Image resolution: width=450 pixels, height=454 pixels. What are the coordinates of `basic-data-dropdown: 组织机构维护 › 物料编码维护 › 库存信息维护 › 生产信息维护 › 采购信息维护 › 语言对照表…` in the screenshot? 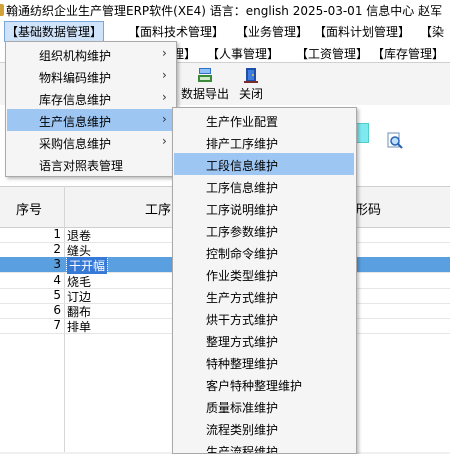 It's located at (91, 109).